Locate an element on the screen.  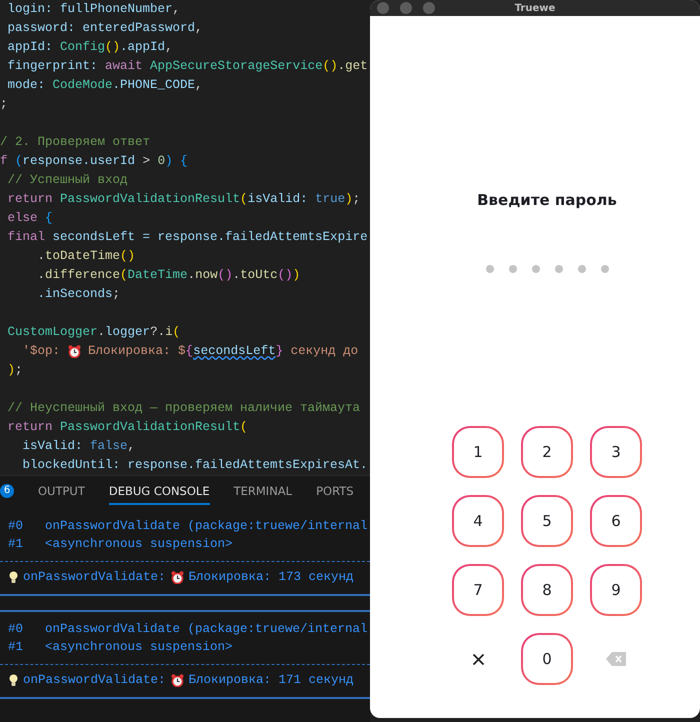
code-line: isValid: false, is located at coordinates (79, 446).